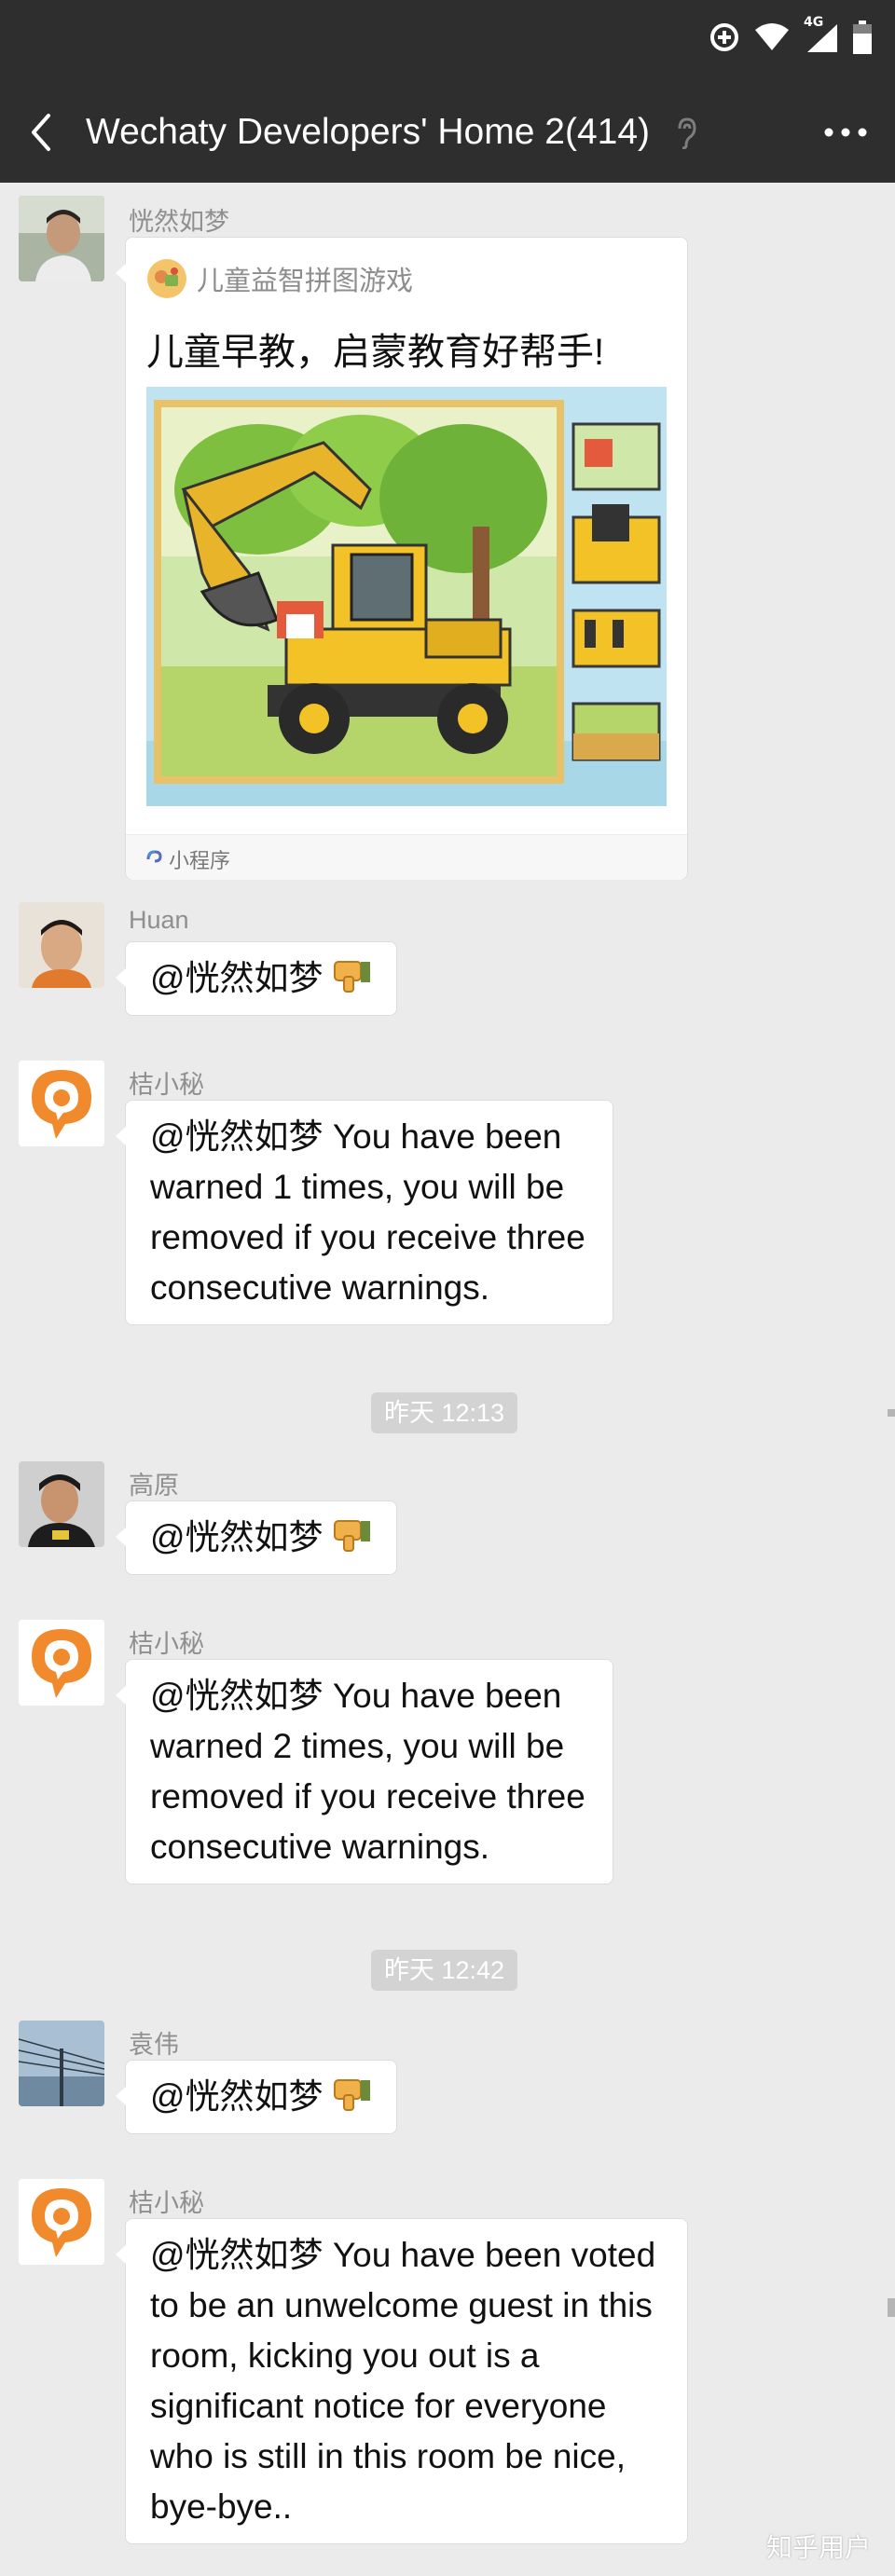 The height and width of the screenshot is (2576, 895). What do you see at coordinates (821, 34) in the screenshot?
I see `signal-icon: 4G` at bounding box center [821, 34].